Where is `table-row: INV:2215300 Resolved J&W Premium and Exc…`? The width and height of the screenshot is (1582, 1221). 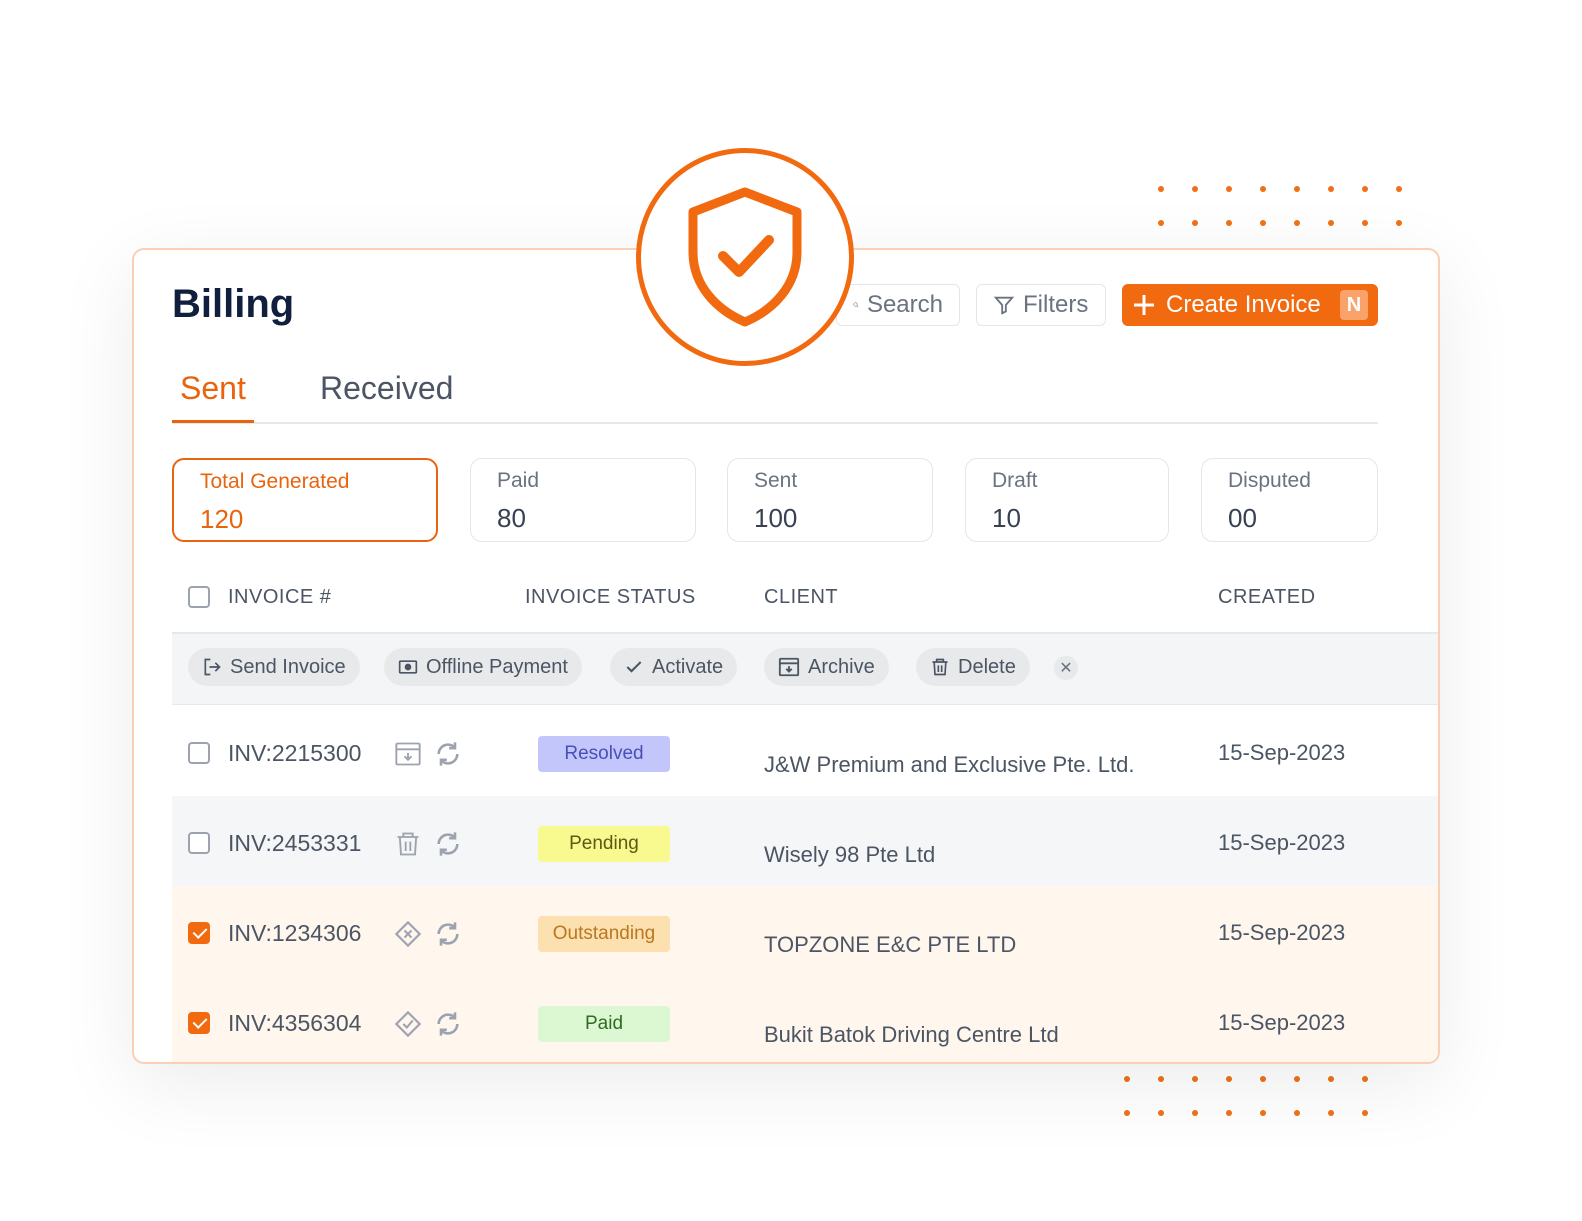 table-row: INV:2215300 Resolved J&W Premium and Exc… is located at coordinates (805, 751).